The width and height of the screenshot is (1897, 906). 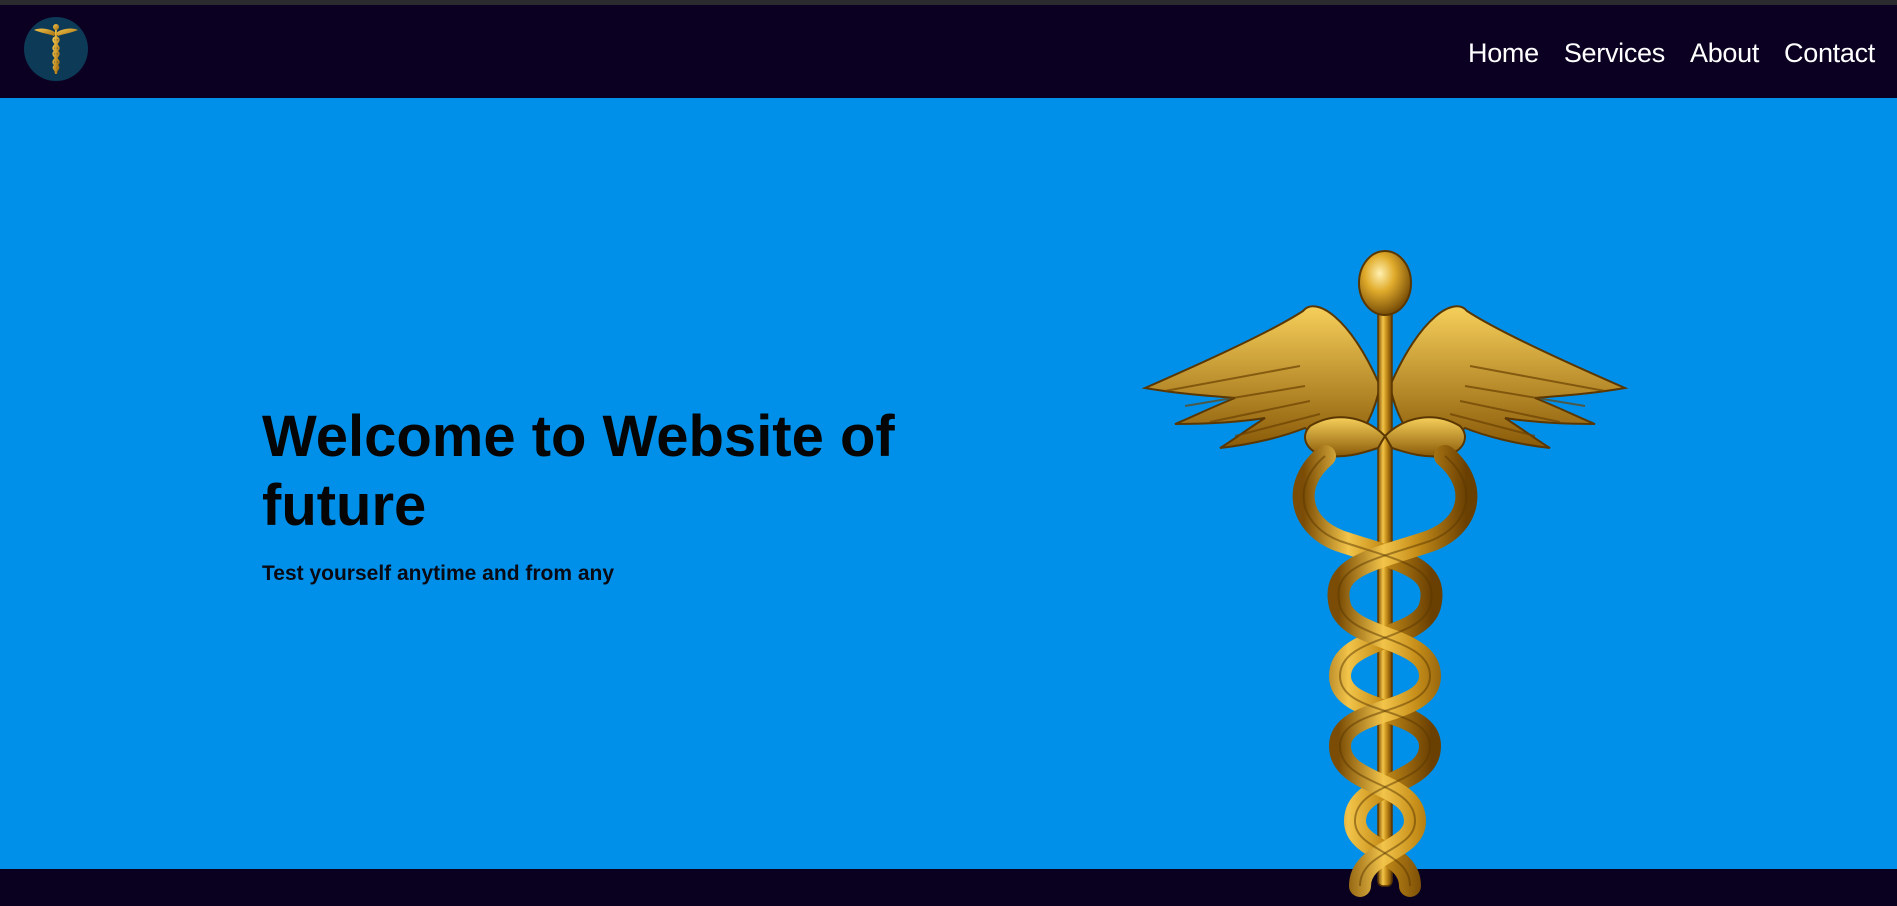 What do you see at coordinates (1671, 53) in the screenshot?
I see `nav-links: Home Services About Contact` at bounding box center [1671, 53].